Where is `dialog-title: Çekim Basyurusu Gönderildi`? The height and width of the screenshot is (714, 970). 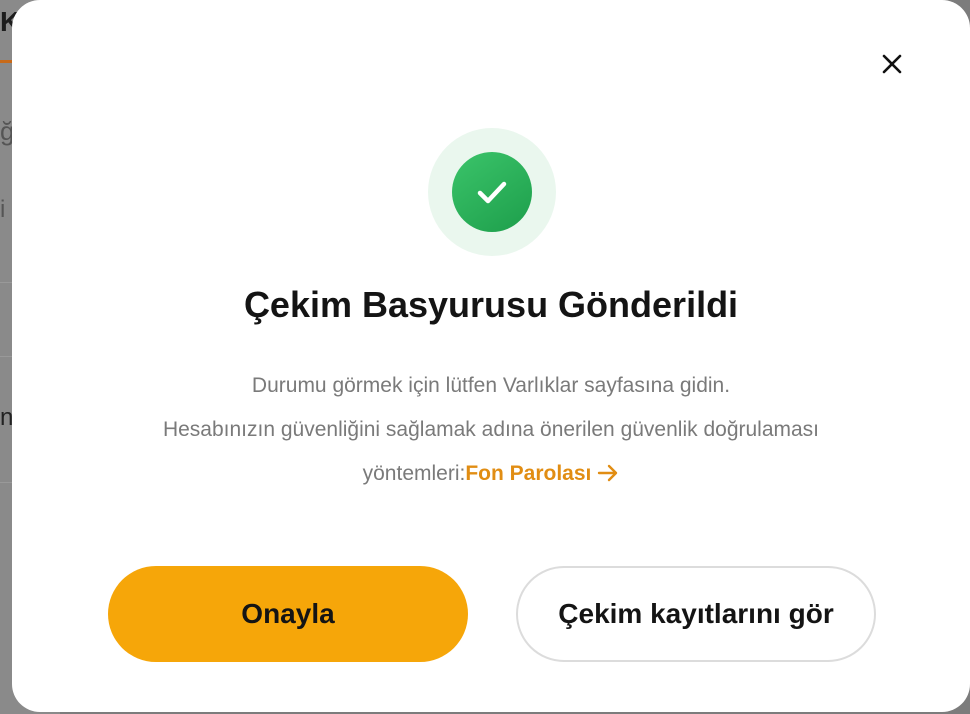
dialog-title: Çekim Basyurusu Gönderildi is located at coordinates (491, 304).